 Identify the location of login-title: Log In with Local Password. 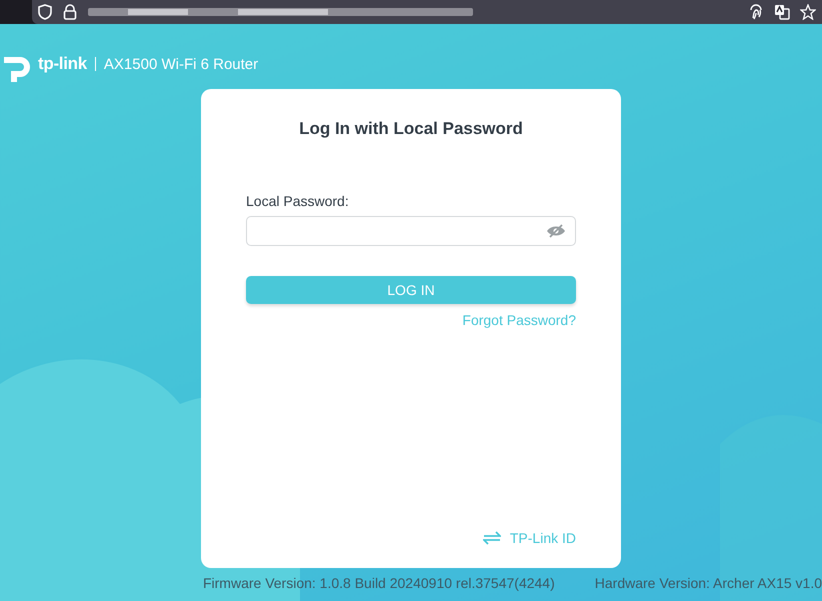
(411, 129).